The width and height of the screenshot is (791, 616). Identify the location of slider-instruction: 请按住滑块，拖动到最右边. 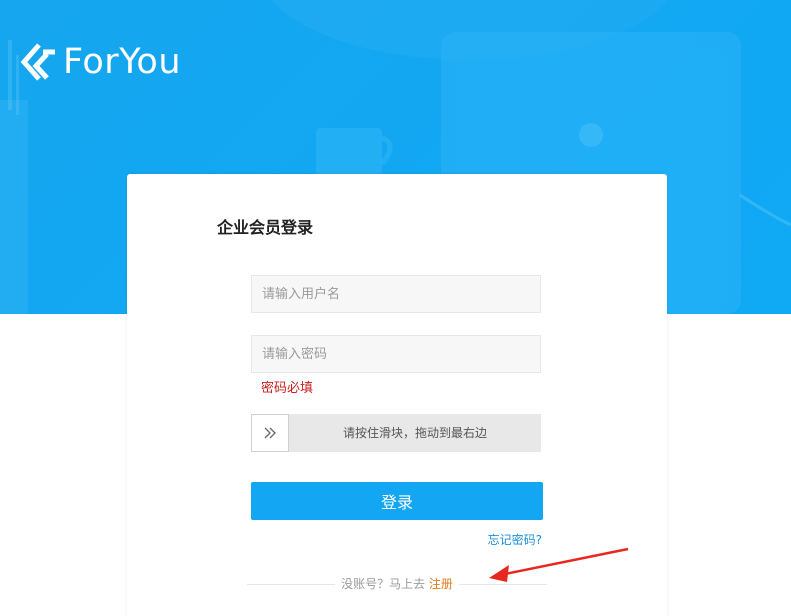
(414, 433).